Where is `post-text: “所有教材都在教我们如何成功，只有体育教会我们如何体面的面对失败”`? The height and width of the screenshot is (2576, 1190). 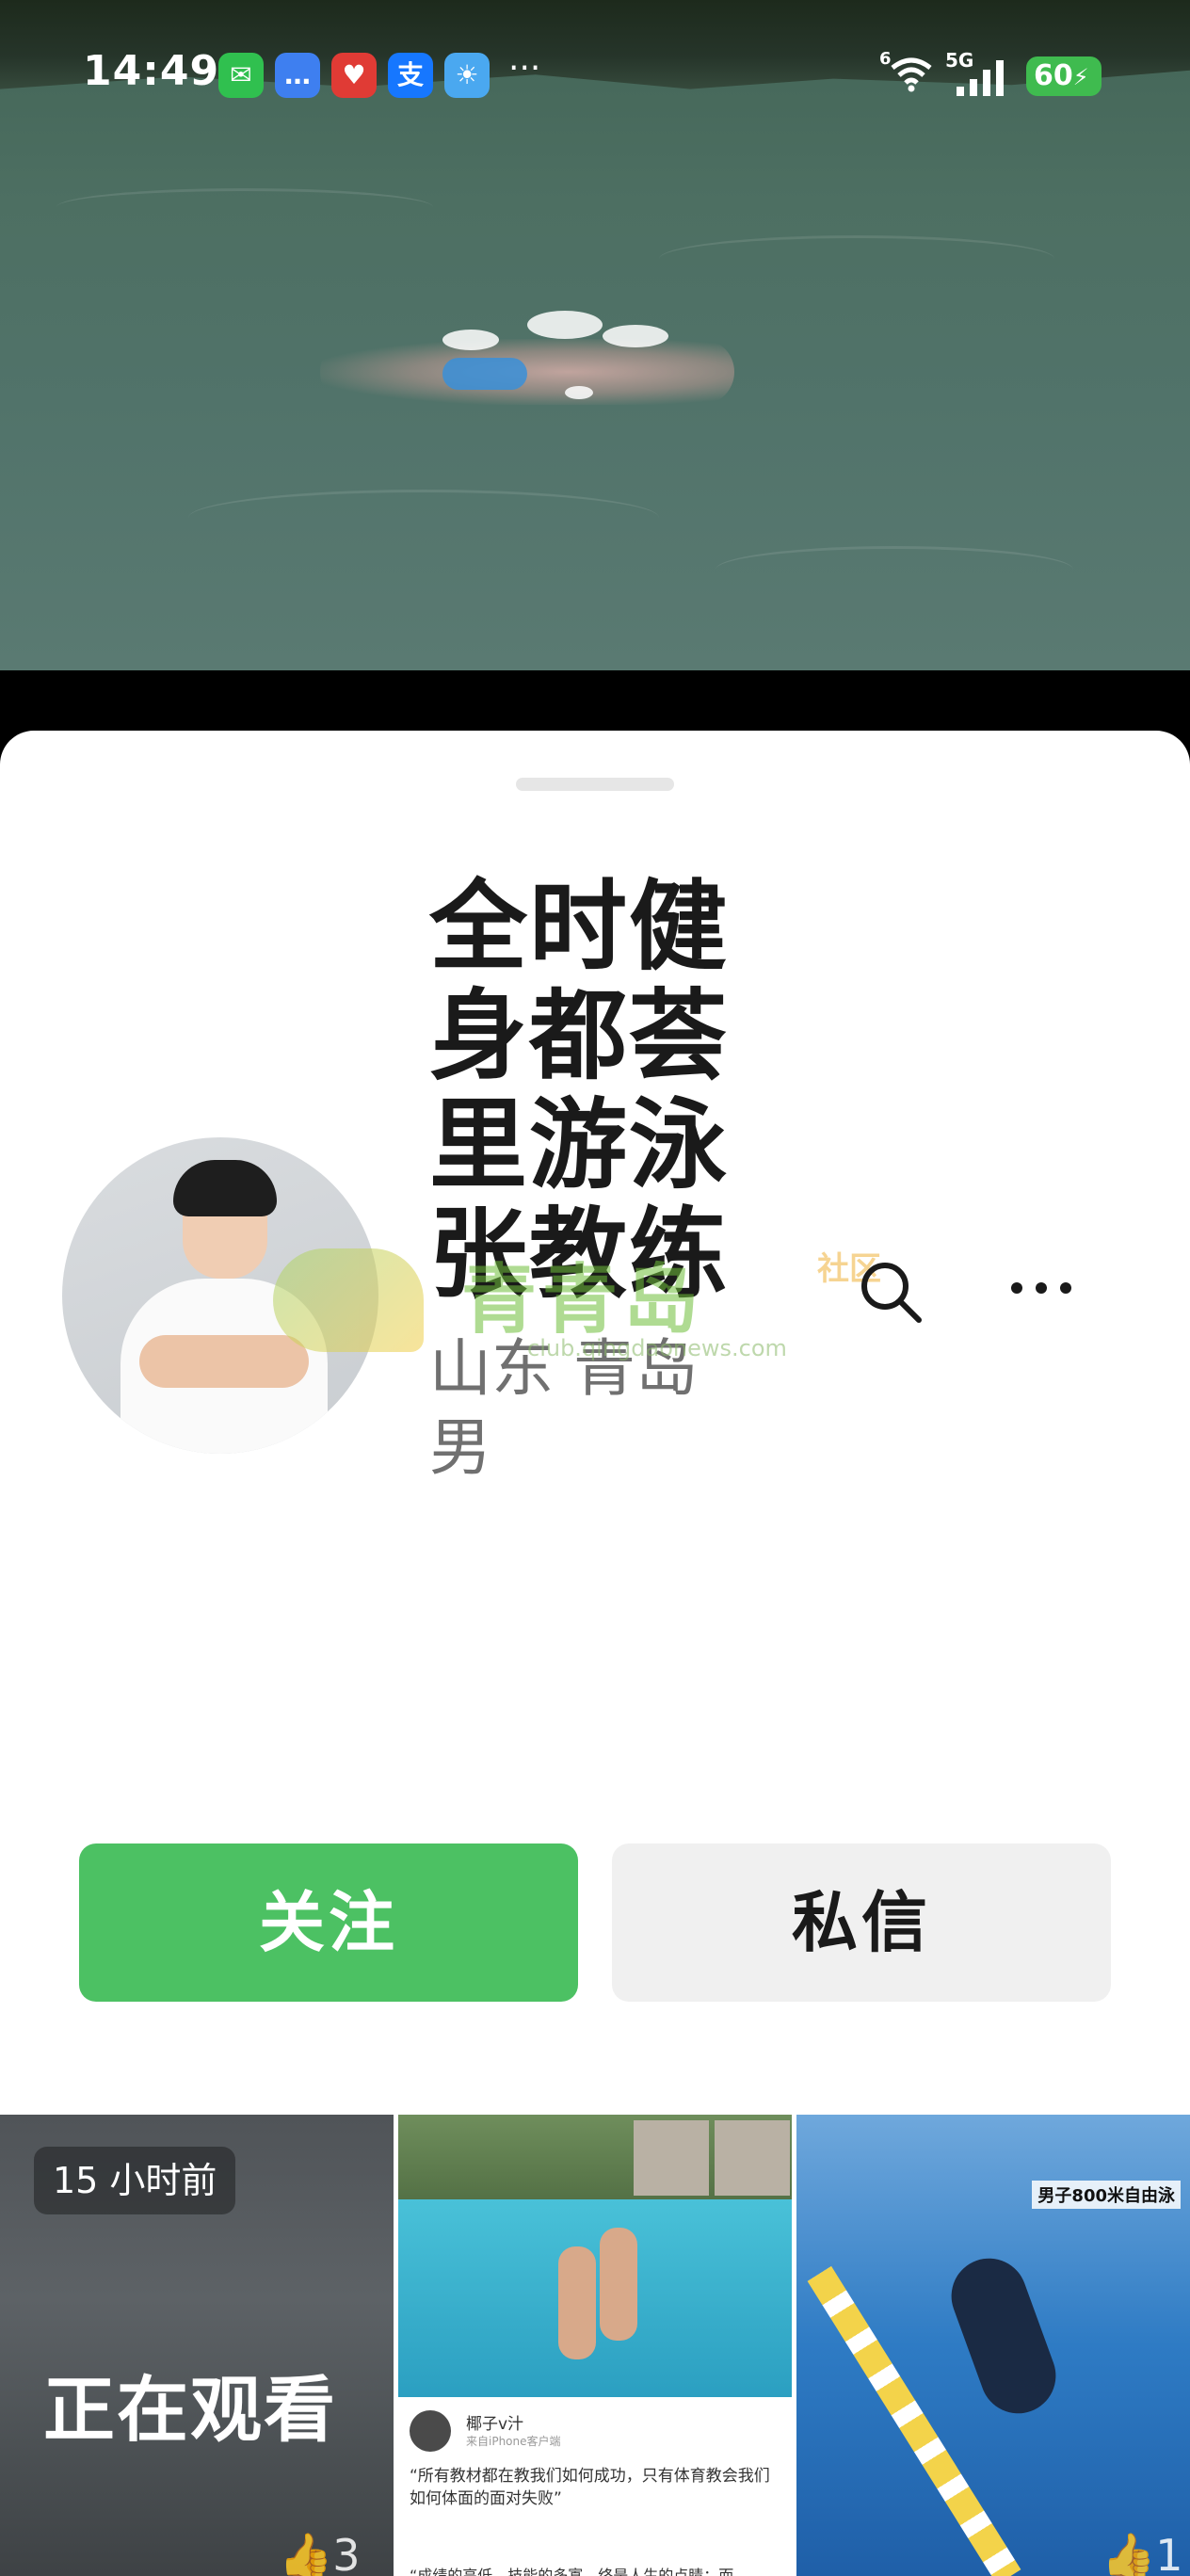
post-text: “所有教材都在教我们如何成功，只有体育教会我们如何体面的面对失败” is located at coordinates (590, 2487).